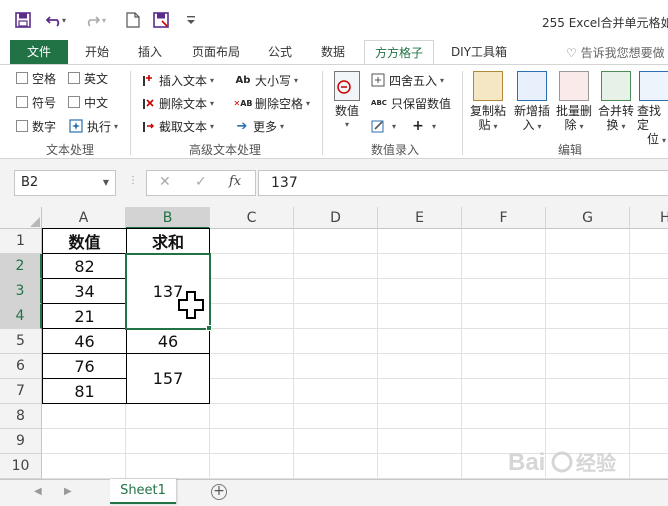 The width and height of the screenshot is (668, 506). I want to click on tab-diy-toolbox: DIY工具箱, so click(479, 52).